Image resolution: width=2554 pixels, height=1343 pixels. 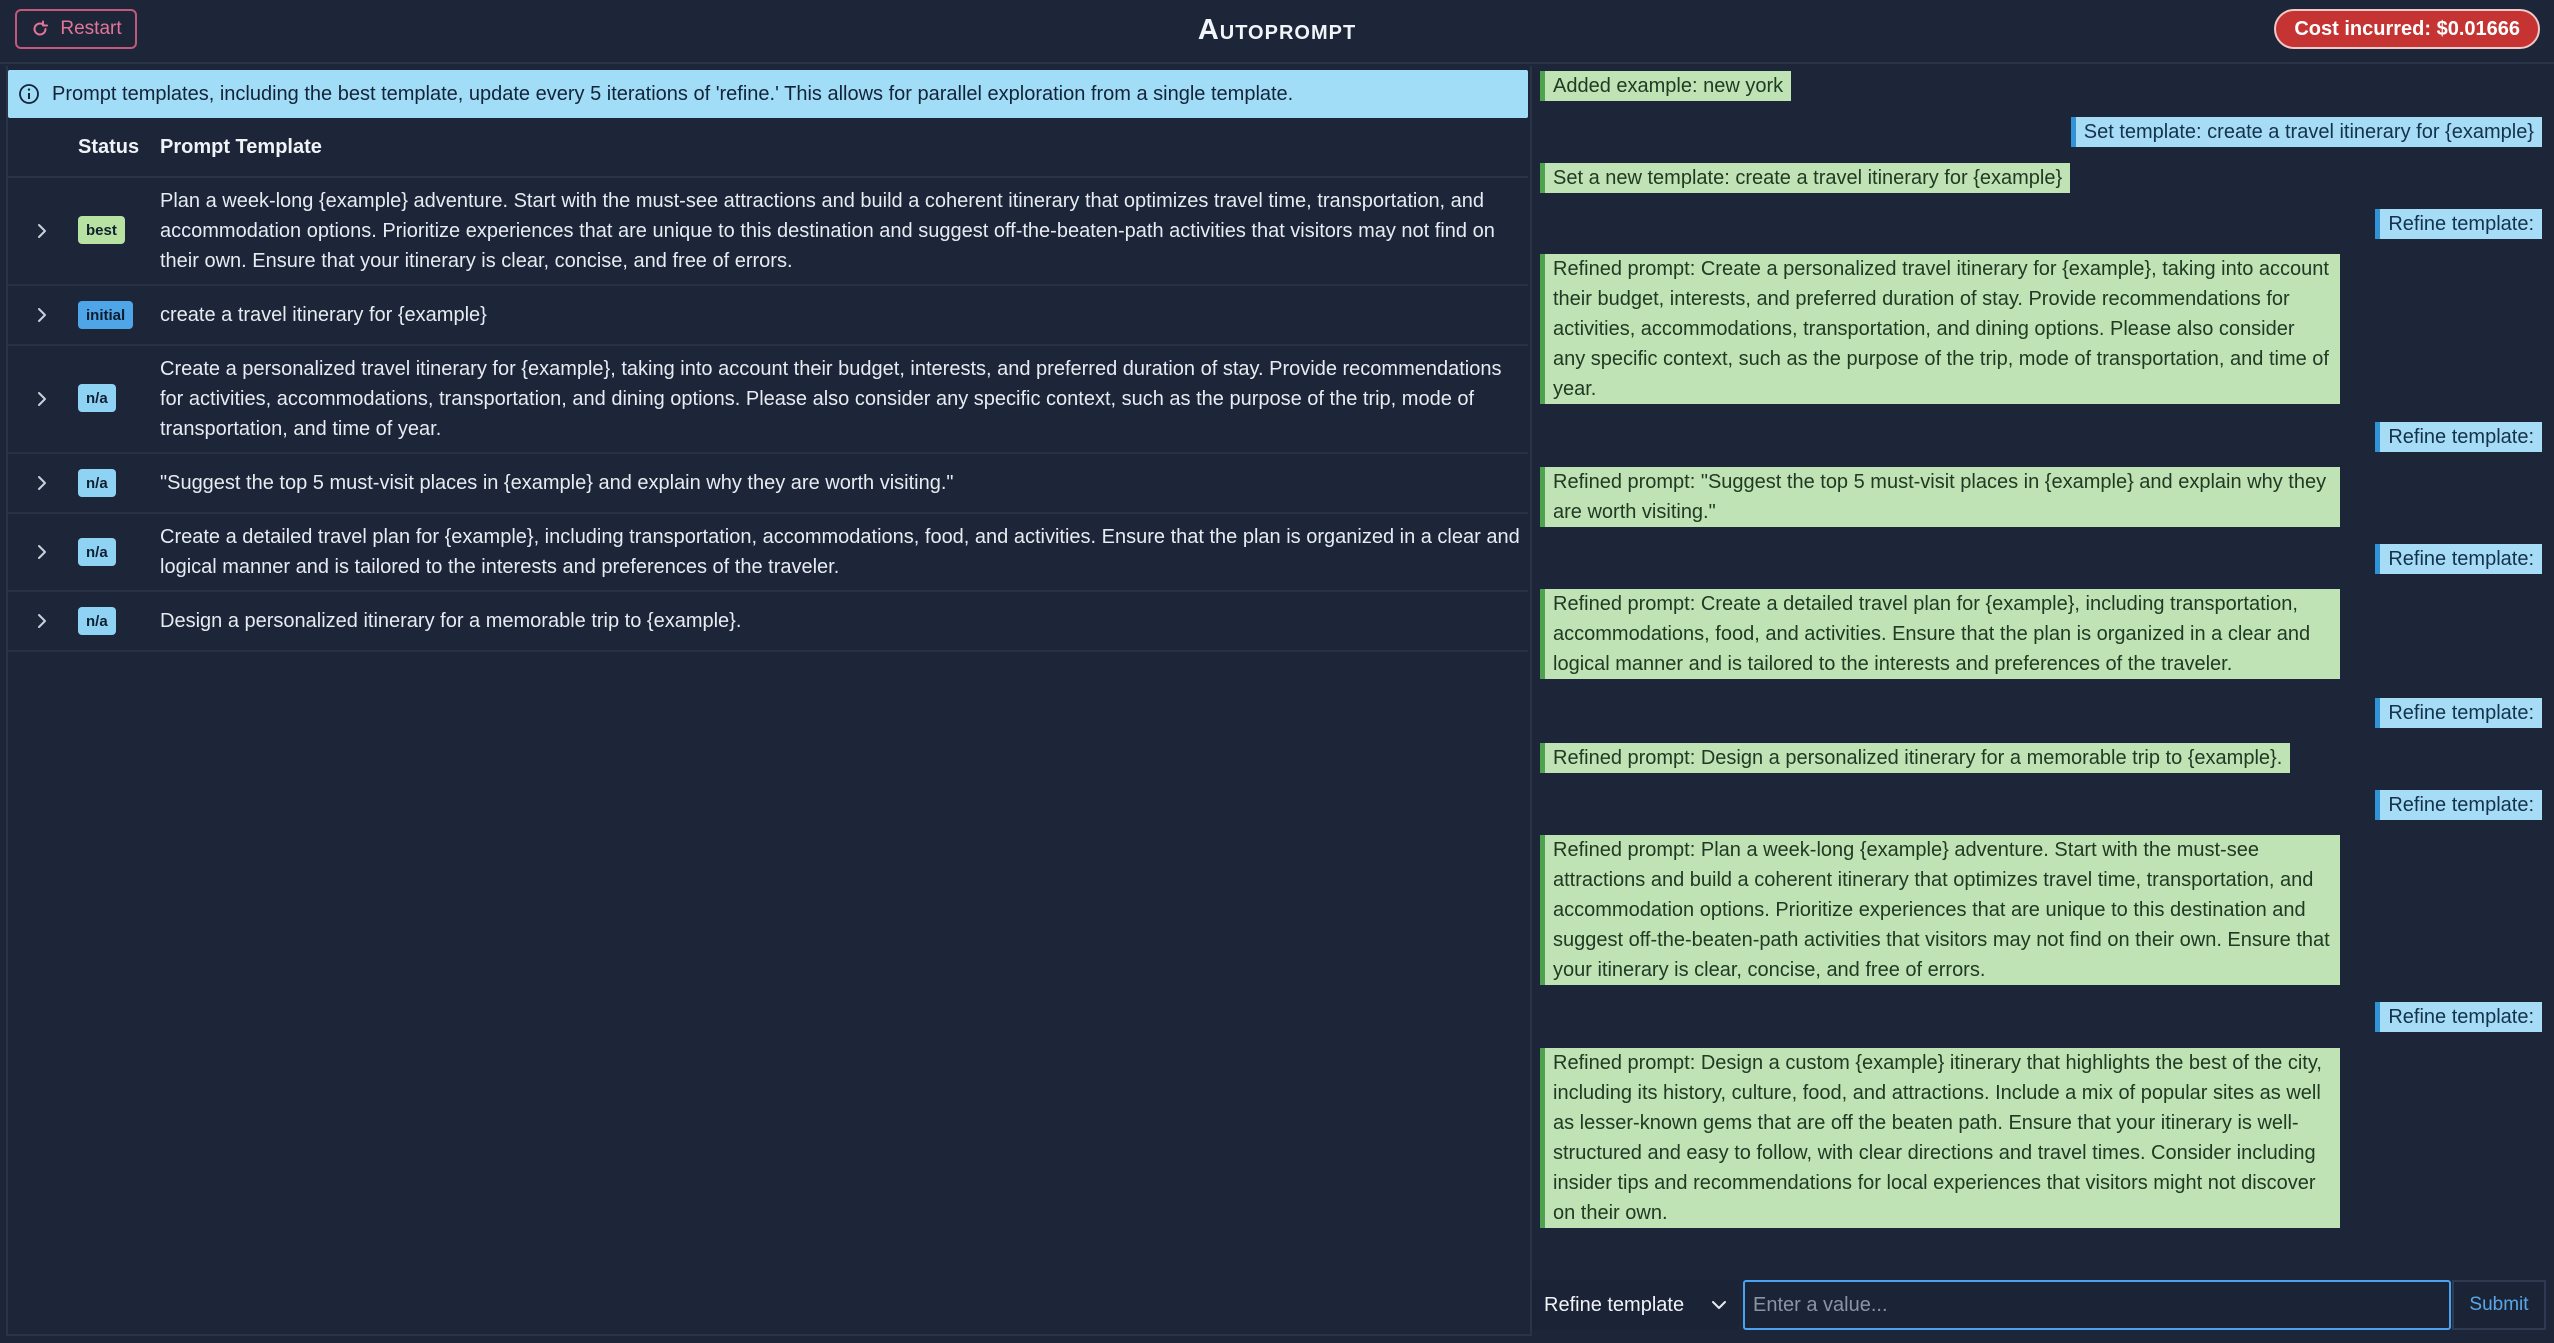 I want to click on input-bar: Refine template Submit, so click(x=2042, y=1306).